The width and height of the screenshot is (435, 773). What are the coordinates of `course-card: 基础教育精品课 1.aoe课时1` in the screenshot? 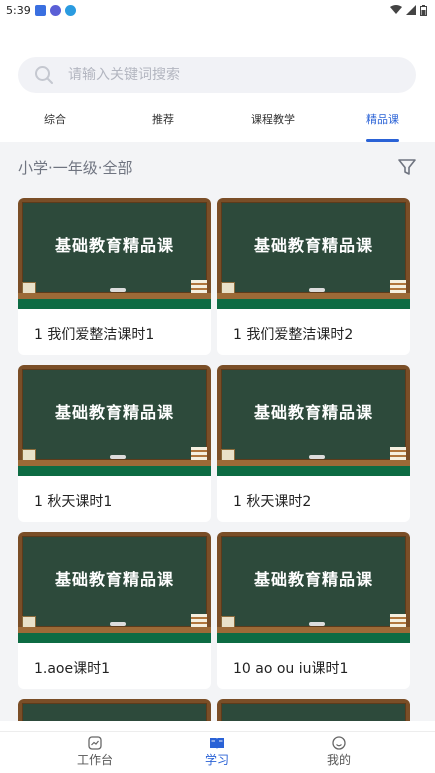 It's located at (114, 610).